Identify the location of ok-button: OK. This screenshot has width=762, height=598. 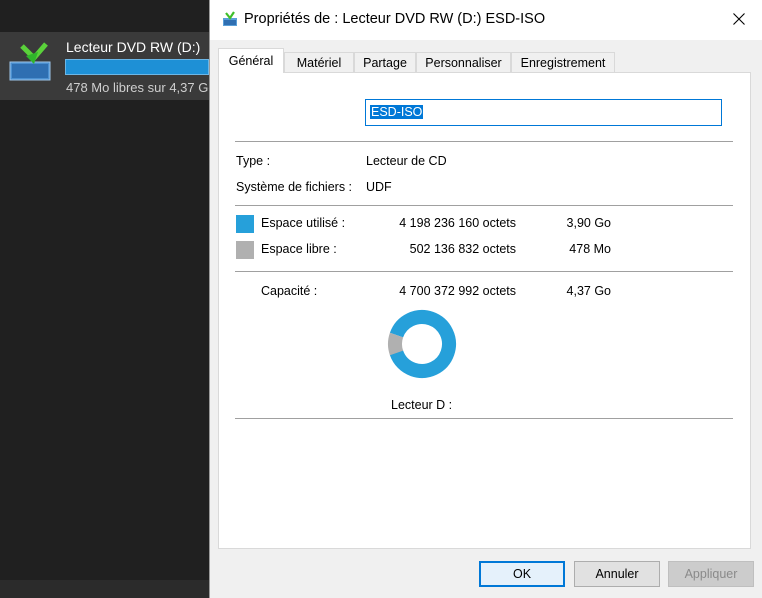
(522, 574).